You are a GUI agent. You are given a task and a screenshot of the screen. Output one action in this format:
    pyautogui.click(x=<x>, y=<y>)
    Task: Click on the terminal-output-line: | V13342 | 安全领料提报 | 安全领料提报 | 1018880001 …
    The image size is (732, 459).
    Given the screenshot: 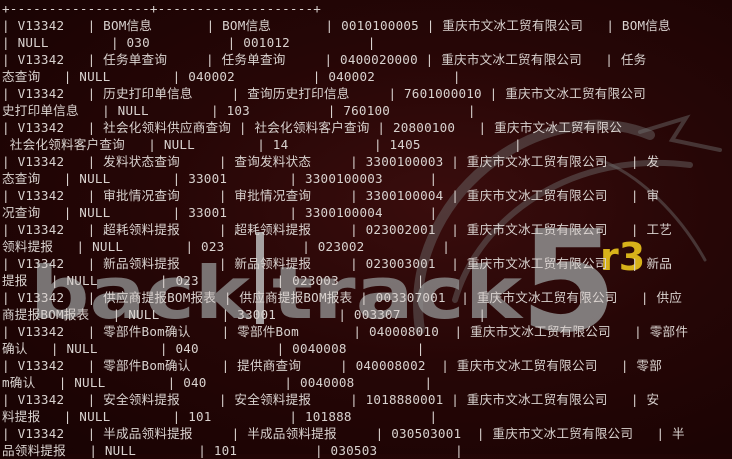 What is the action you would take?
    pyautogui.click(x=331, y=399)
    